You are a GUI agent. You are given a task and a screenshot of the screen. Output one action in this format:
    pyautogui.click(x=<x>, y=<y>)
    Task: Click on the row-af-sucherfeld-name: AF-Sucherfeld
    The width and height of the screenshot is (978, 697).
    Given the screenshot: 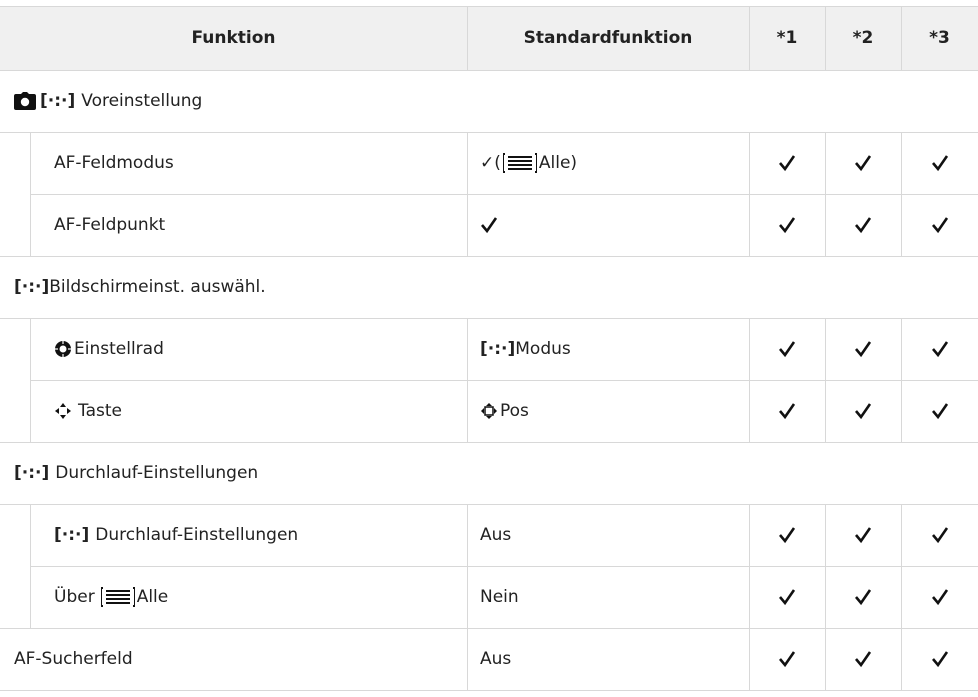 What is the action you would take?
    pyautogui.click(x=73, y=659)
    